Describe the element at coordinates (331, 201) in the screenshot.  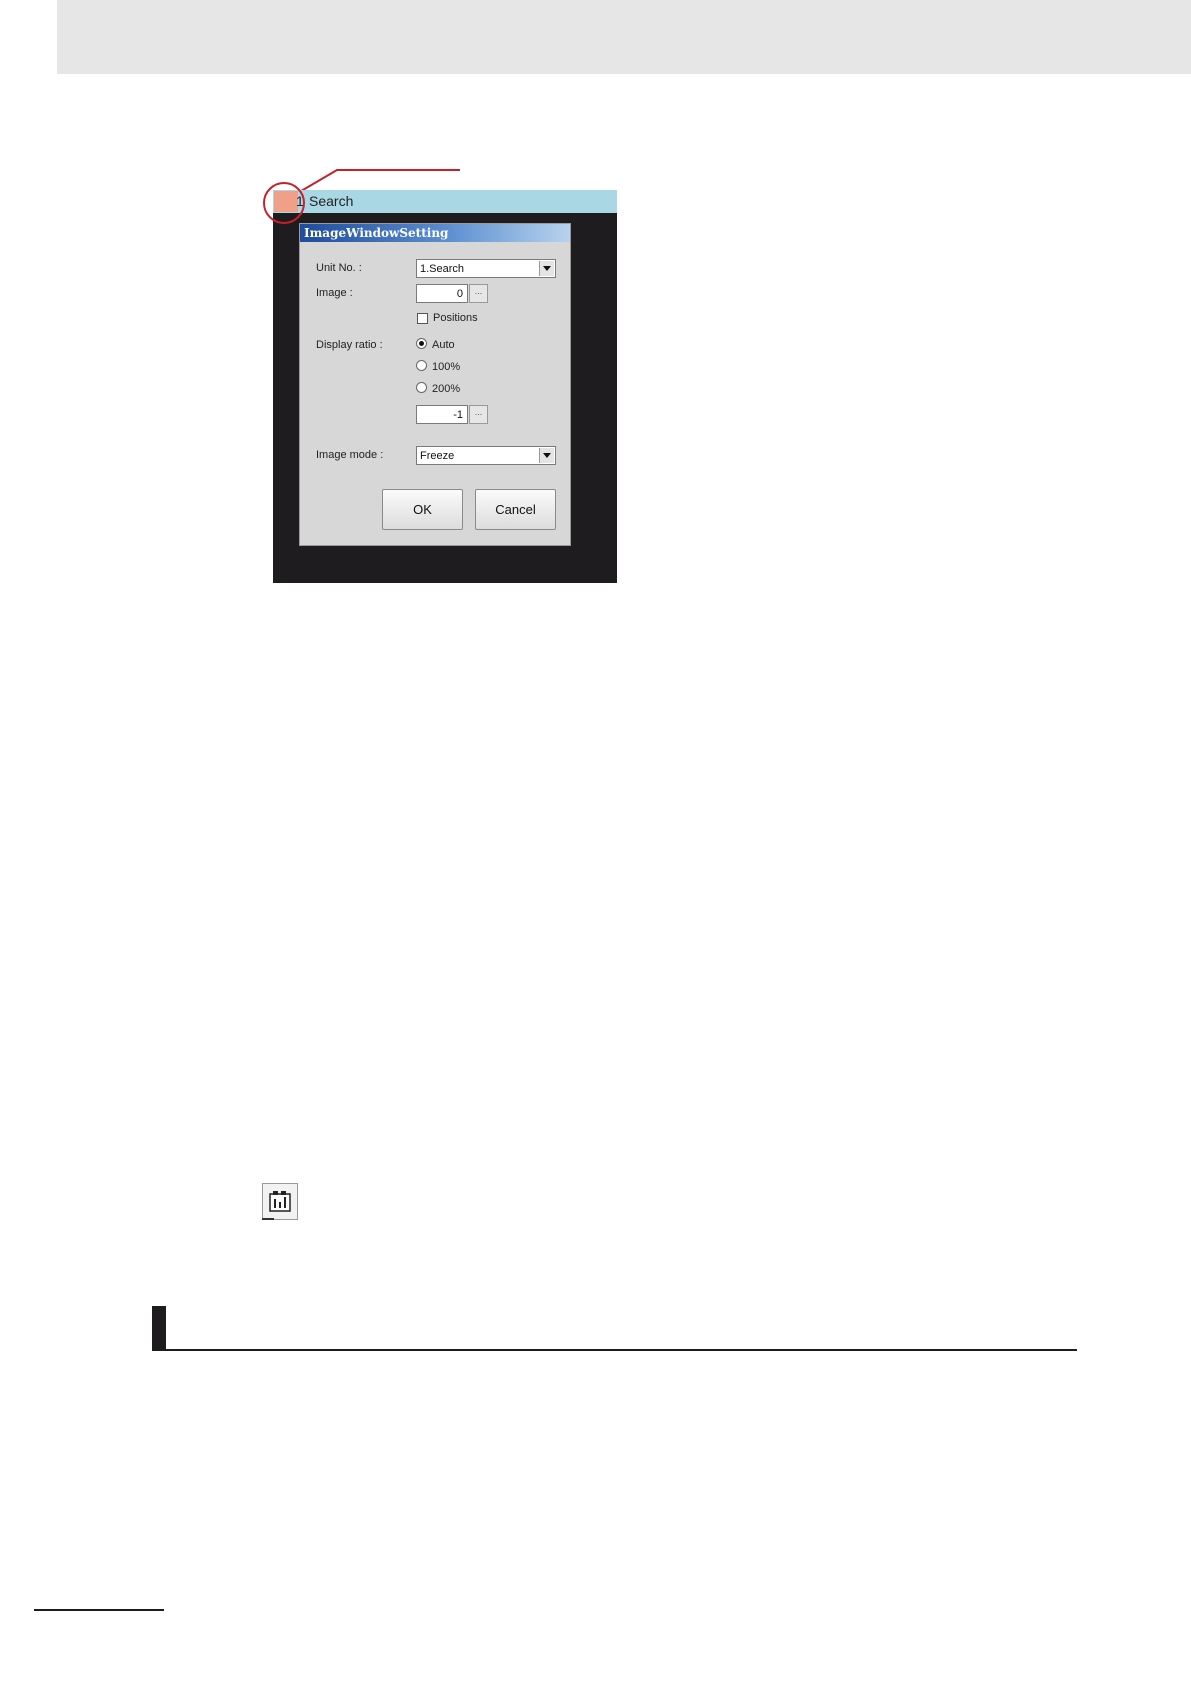
I see `window-title: Search` at that location.